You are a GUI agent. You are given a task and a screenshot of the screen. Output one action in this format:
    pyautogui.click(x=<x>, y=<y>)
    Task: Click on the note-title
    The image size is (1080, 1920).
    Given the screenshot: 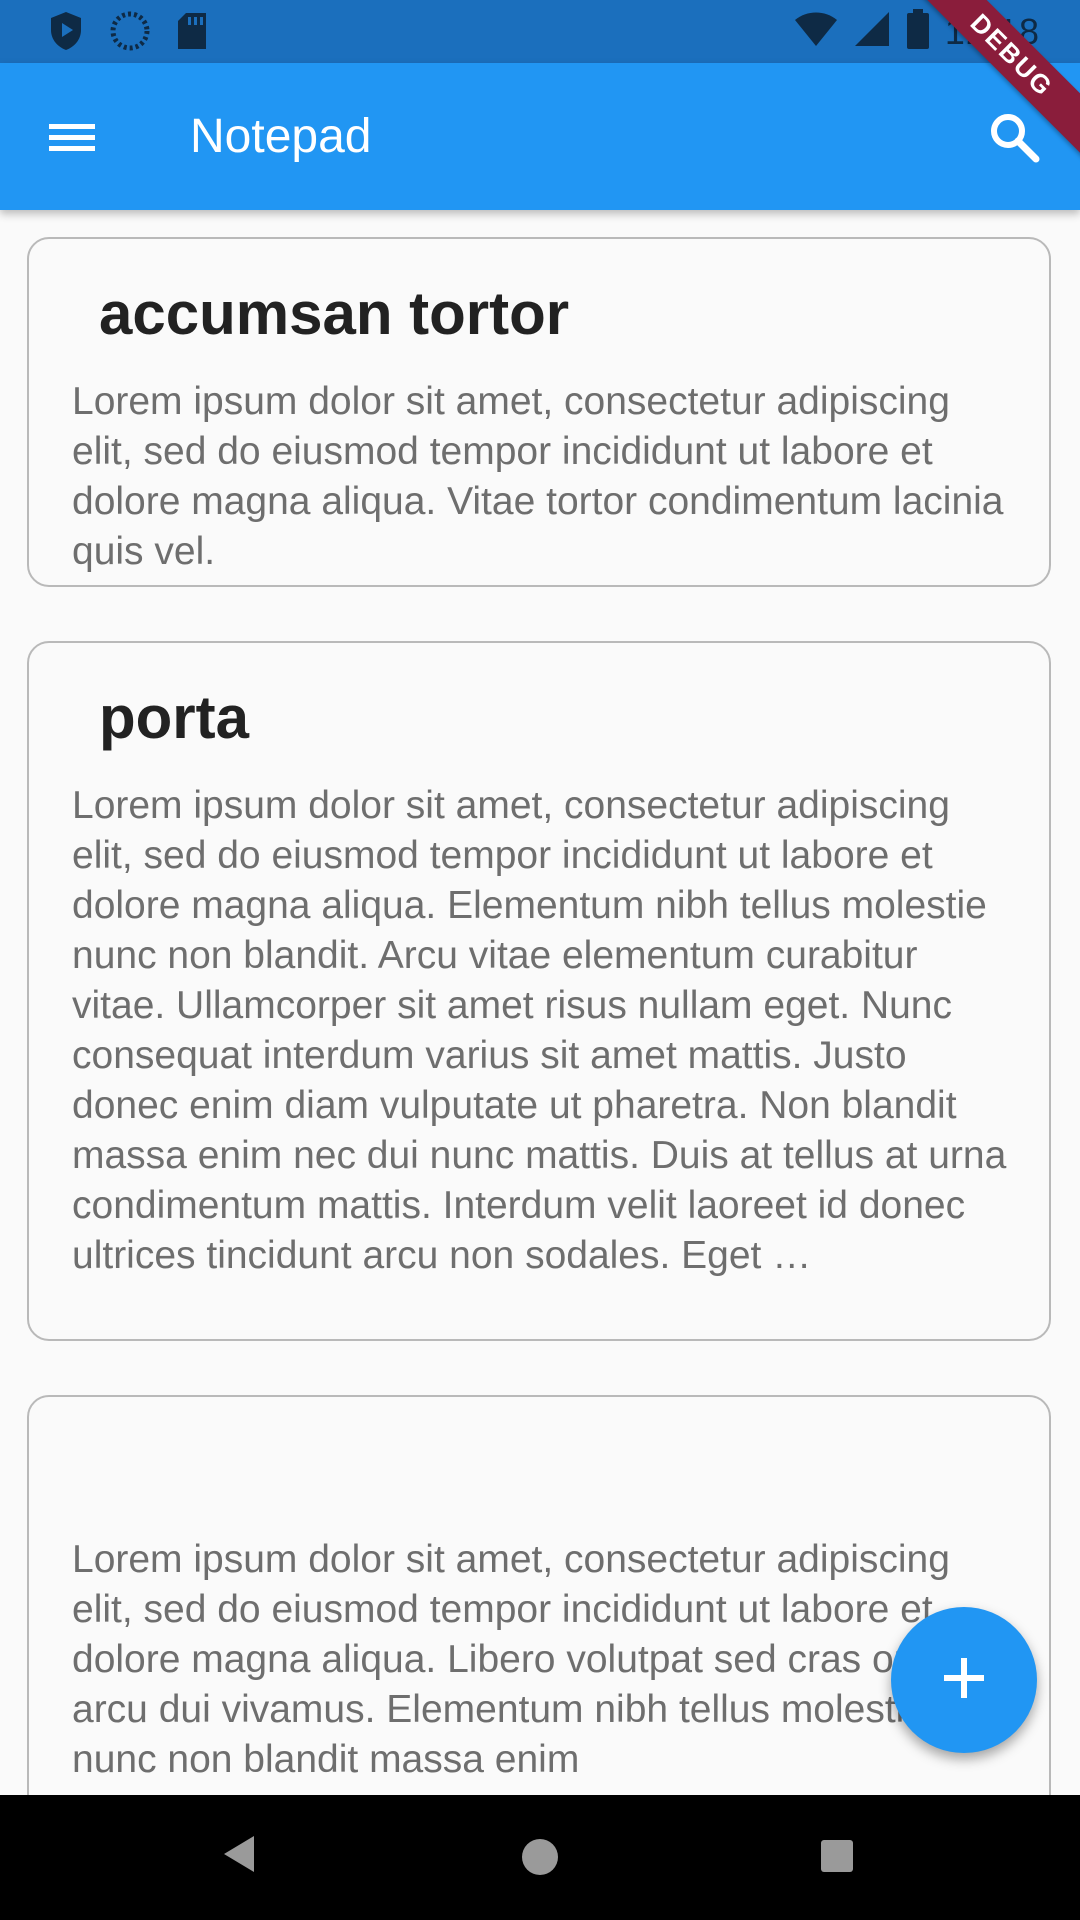 What is the action you would take?
    pyautogui.click(x=574, y=1473)
    